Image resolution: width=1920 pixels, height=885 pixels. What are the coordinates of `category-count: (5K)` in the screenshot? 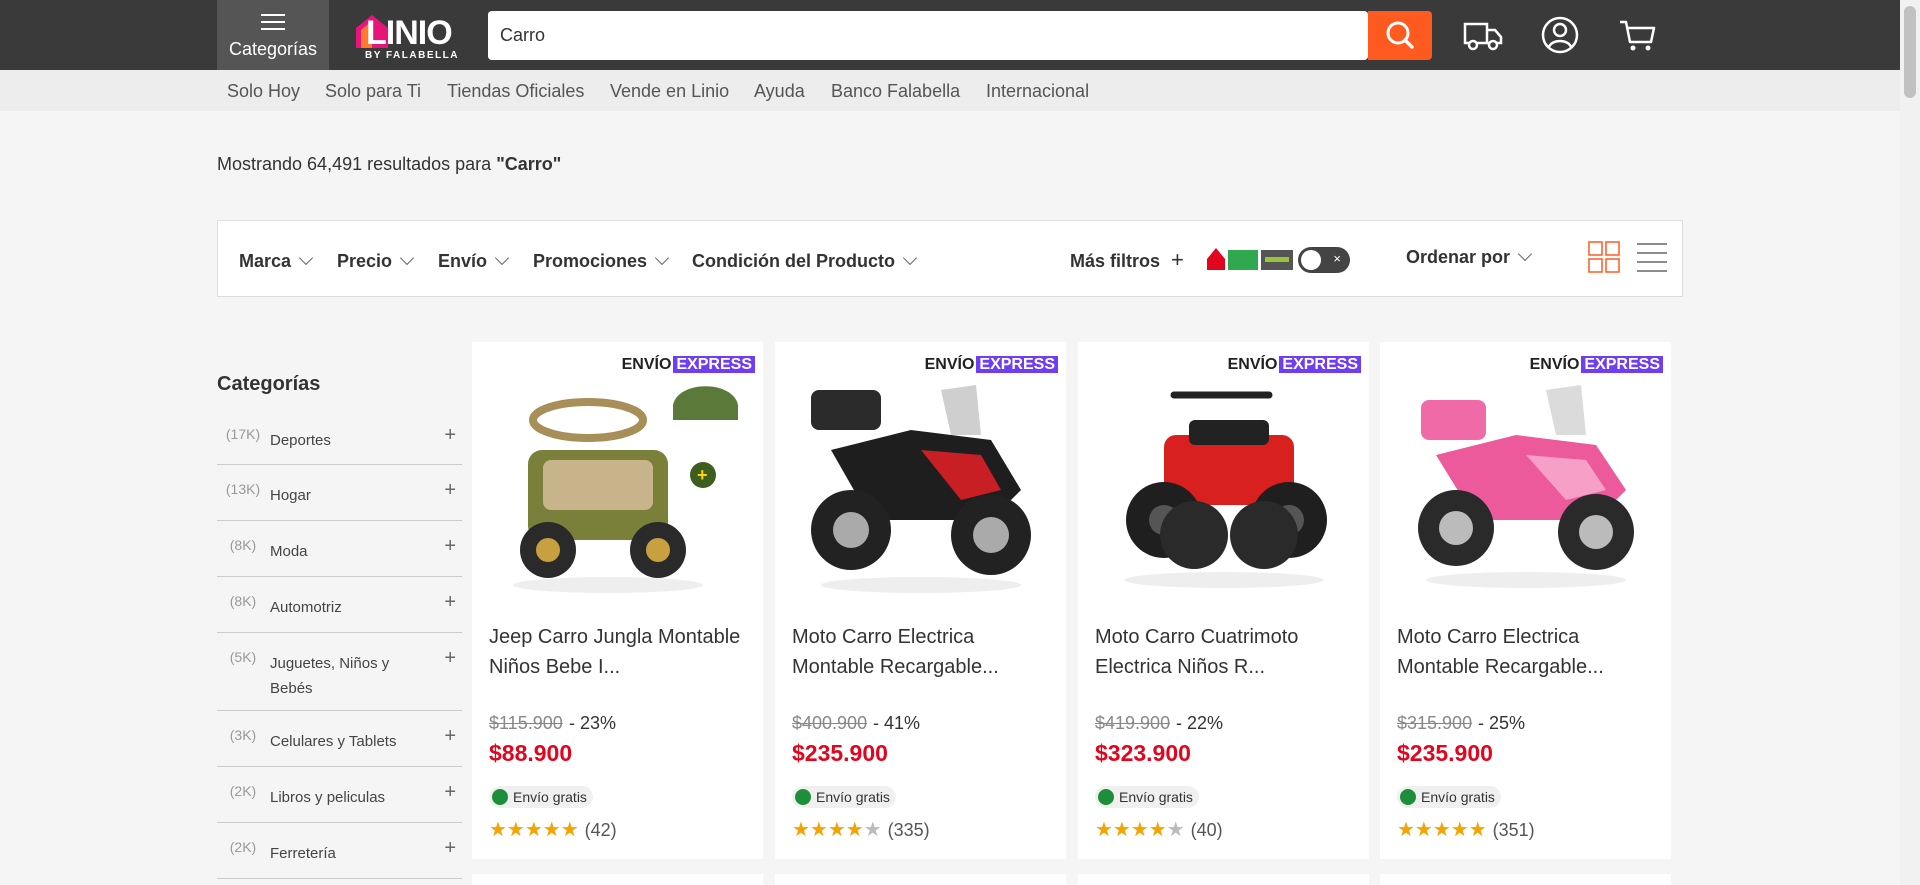 It's located at (243, 657).